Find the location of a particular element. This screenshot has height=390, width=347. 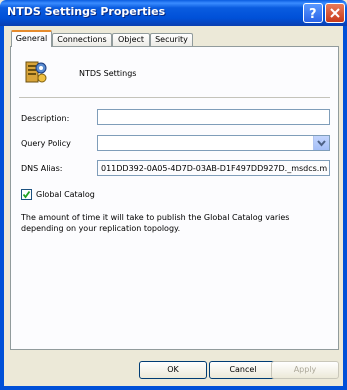

window-frame-bottom is located at coordinates (173, 388).